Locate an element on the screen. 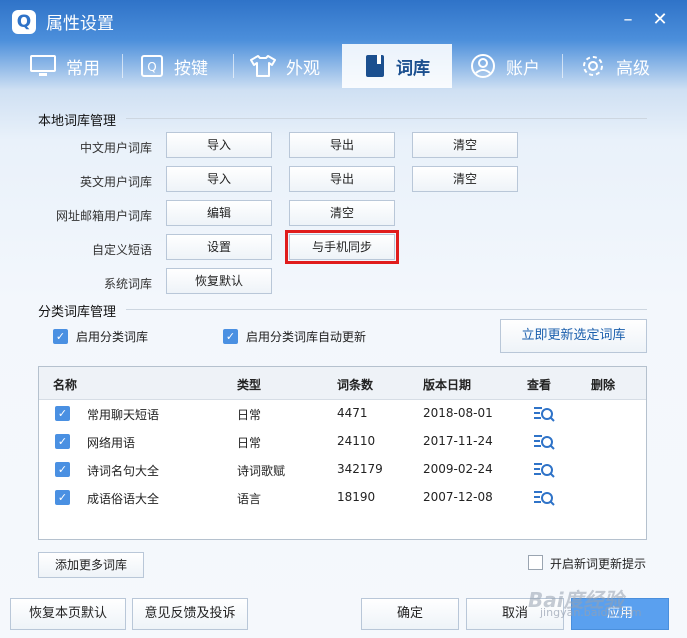  en-export-button: 导出 is located at coordinates (342, 179).